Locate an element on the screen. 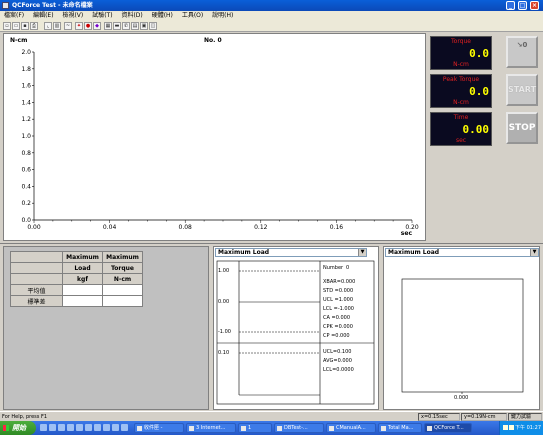 The width and height of the screenshot is (543, 435). bottom-separator is located at coordinates (271, 243).